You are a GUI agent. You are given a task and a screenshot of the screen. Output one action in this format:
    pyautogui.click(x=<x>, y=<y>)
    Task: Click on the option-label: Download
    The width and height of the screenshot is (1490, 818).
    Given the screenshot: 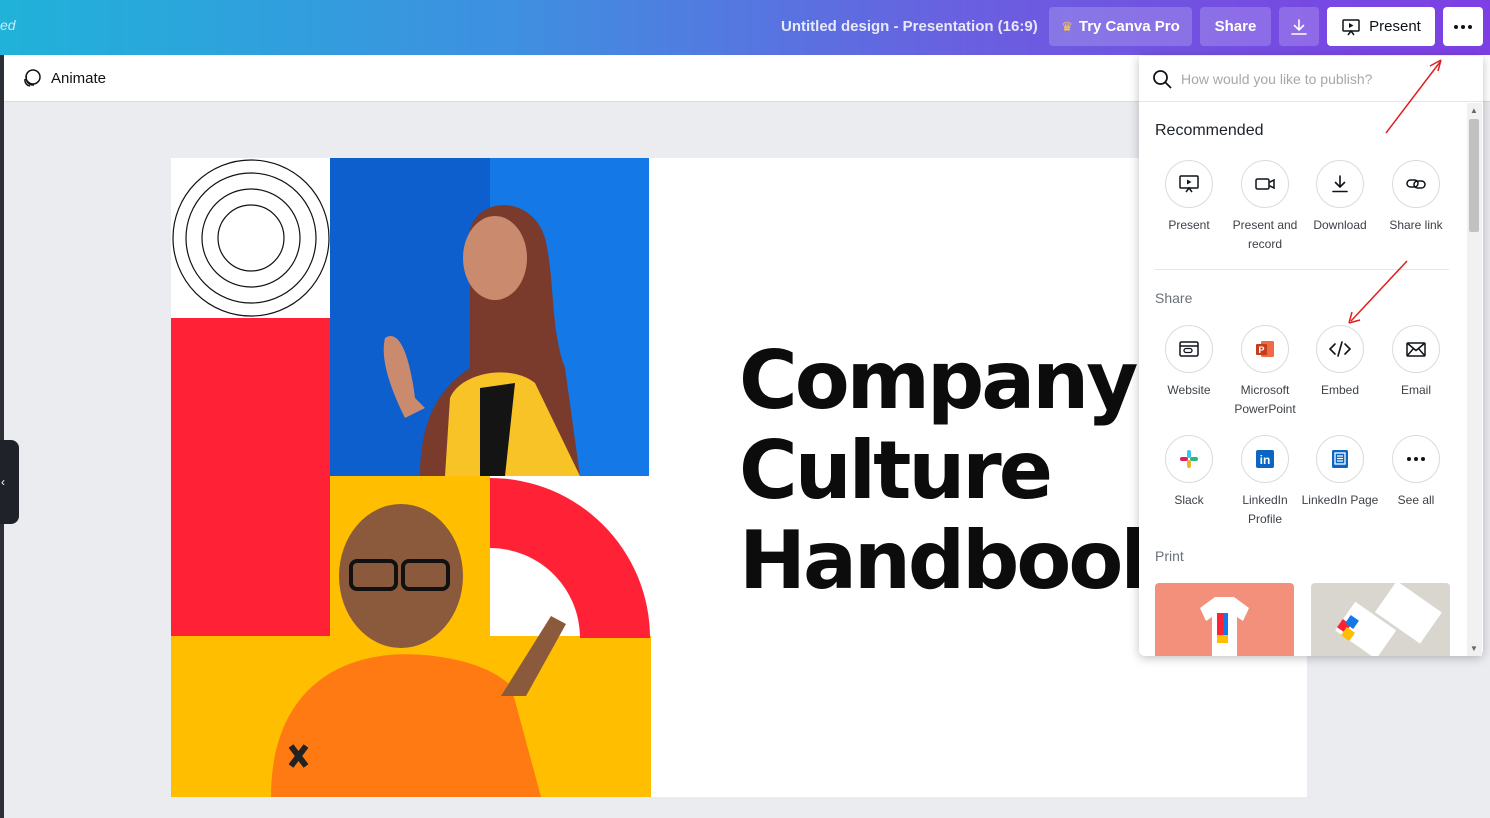 What is the action you would take?
    pyautogui.click(x=1340, y=225)
    